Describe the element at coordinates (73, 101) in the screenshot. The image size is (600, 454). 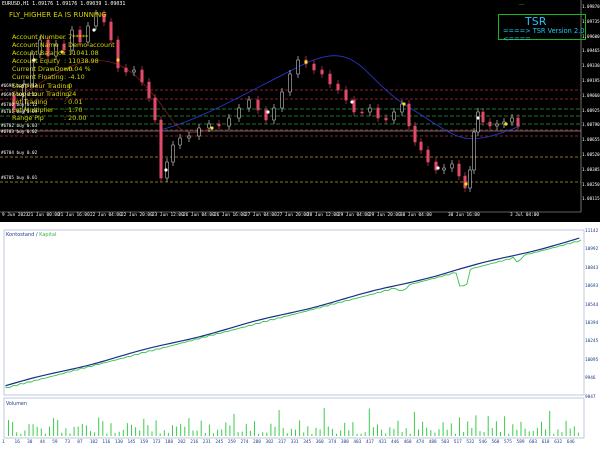
I see `info-value: : 0.01` at that location.